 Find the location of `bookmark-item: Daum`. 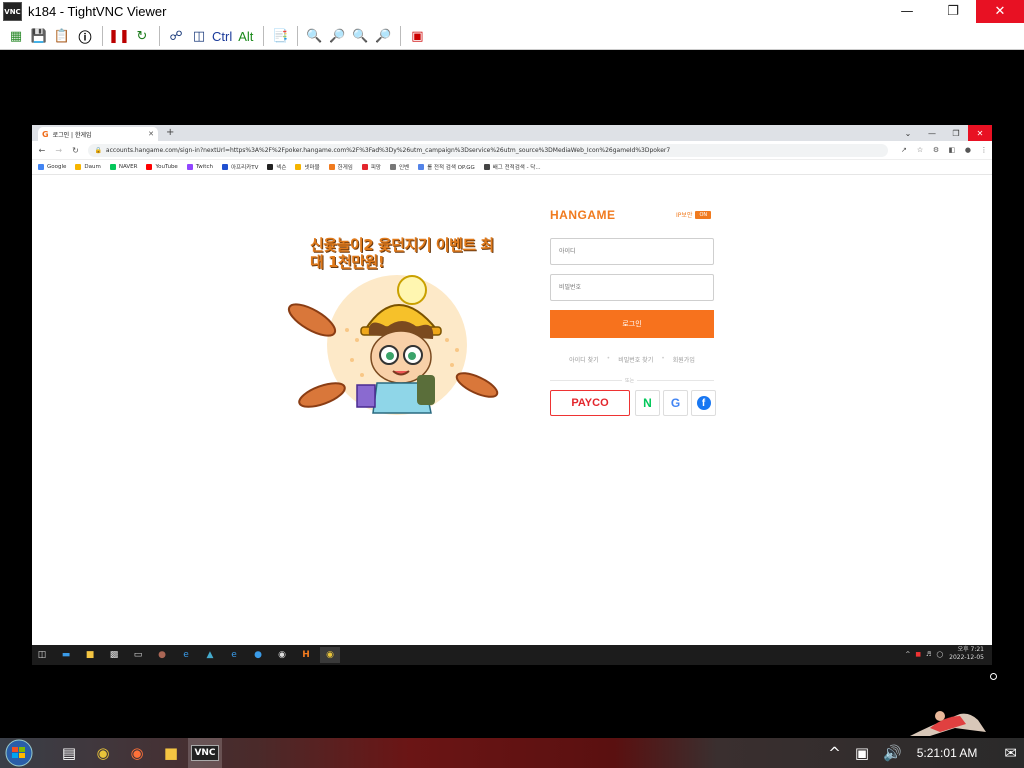

bookmark-item: Daum is located at coordinates (88, 167).